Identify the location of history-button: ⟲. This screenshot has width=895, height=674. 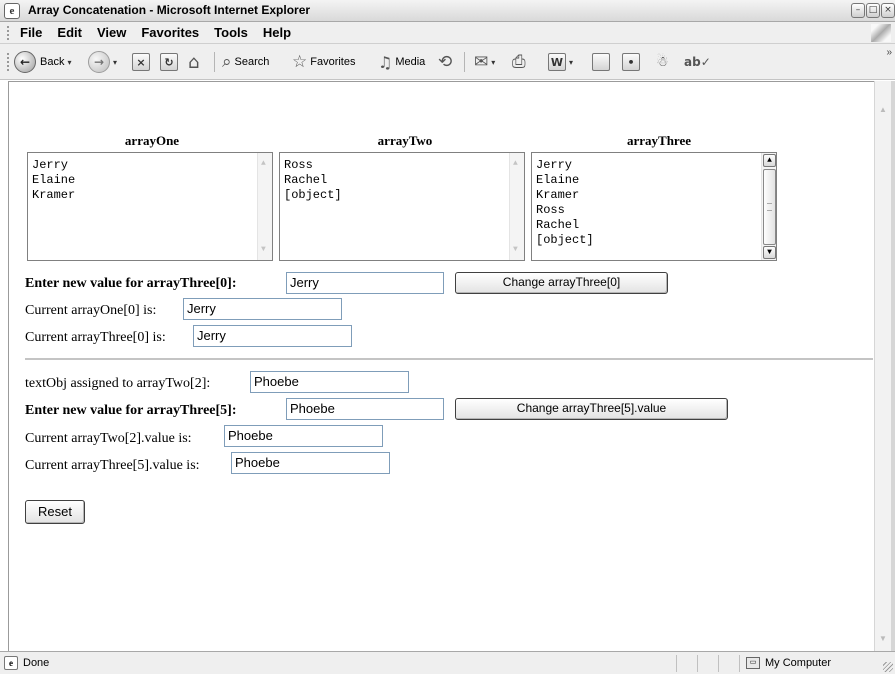
(445, 62).